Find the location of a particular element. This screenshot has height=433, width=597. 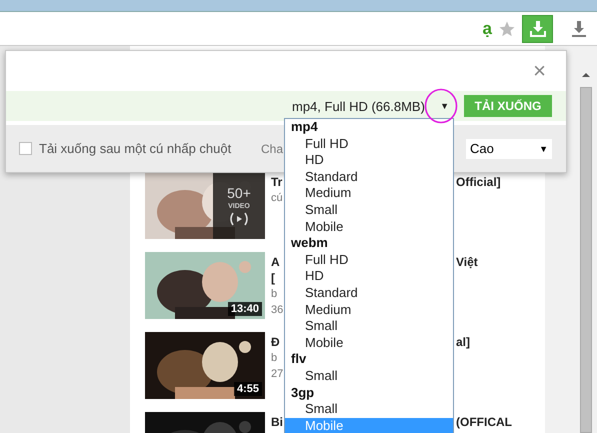

extension-icon: ạ is located at coordinates (487, 28).